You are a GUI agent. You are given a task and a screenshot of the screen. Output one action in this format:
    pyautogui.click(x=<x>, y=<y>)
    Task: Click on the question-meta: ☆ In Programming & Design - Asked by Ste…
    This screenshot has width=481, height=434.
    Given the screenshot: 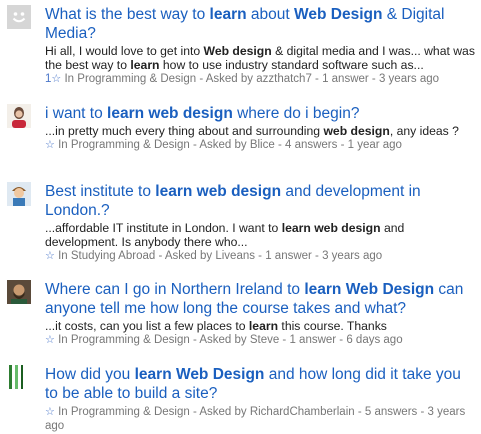 What is the action you would take?
    pyautogui.click(x=261, y=340)
    